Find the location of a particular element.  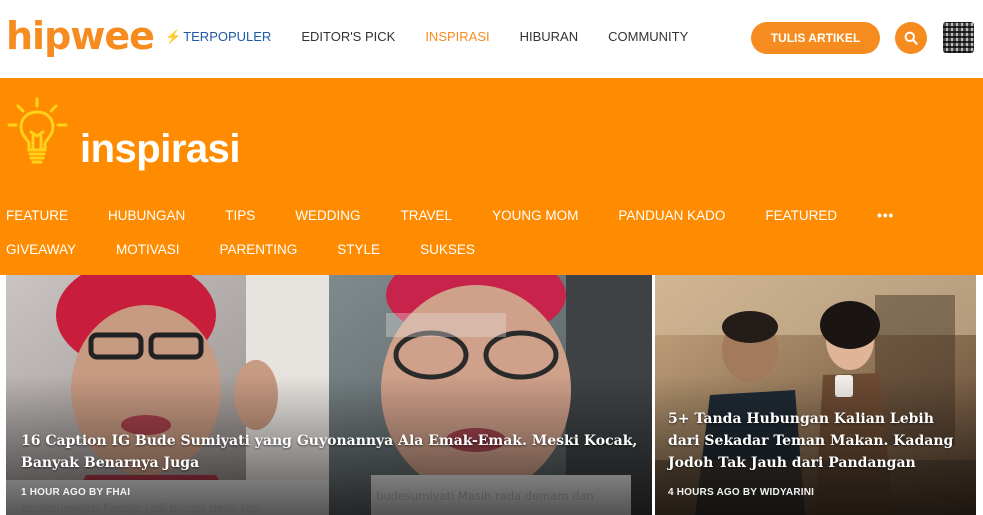

photo-caption-left: budesumiyati Pengin jadi bunga desa tapi is located at coordinates (142, 508).